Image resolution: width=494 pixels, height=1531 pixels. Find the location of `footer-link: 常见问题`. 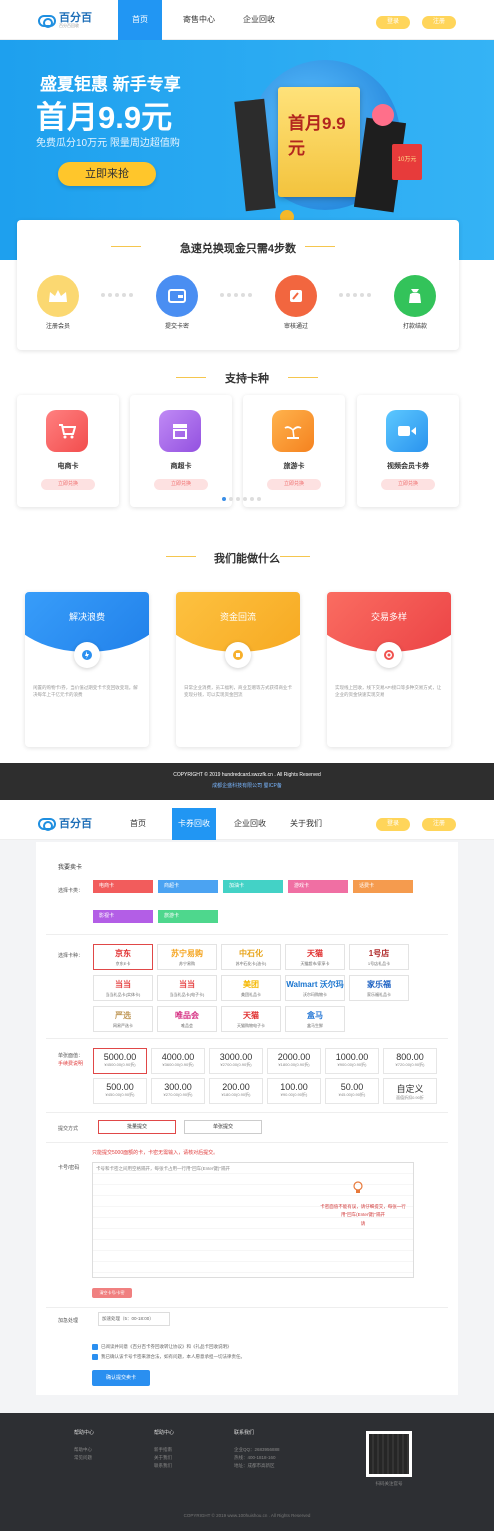

footer-link: 常见问题 is located at coordinates (83, 1458).